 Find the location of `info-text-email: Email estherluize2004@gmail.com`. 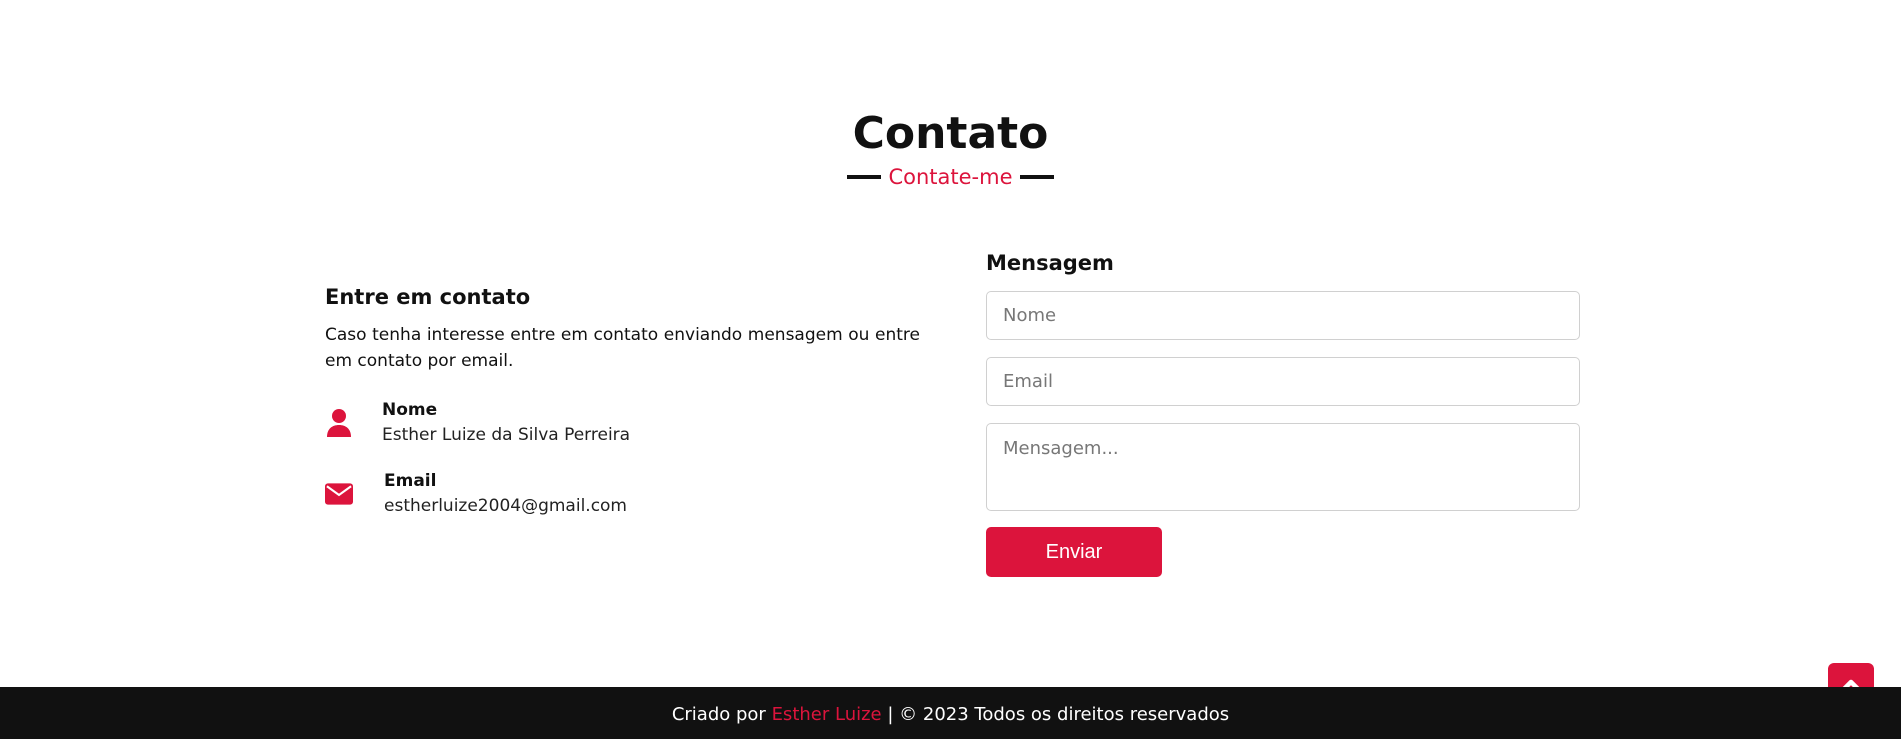

info-text-email: Email estherluize2004@gmail.com is located at coordinates (505, 494).